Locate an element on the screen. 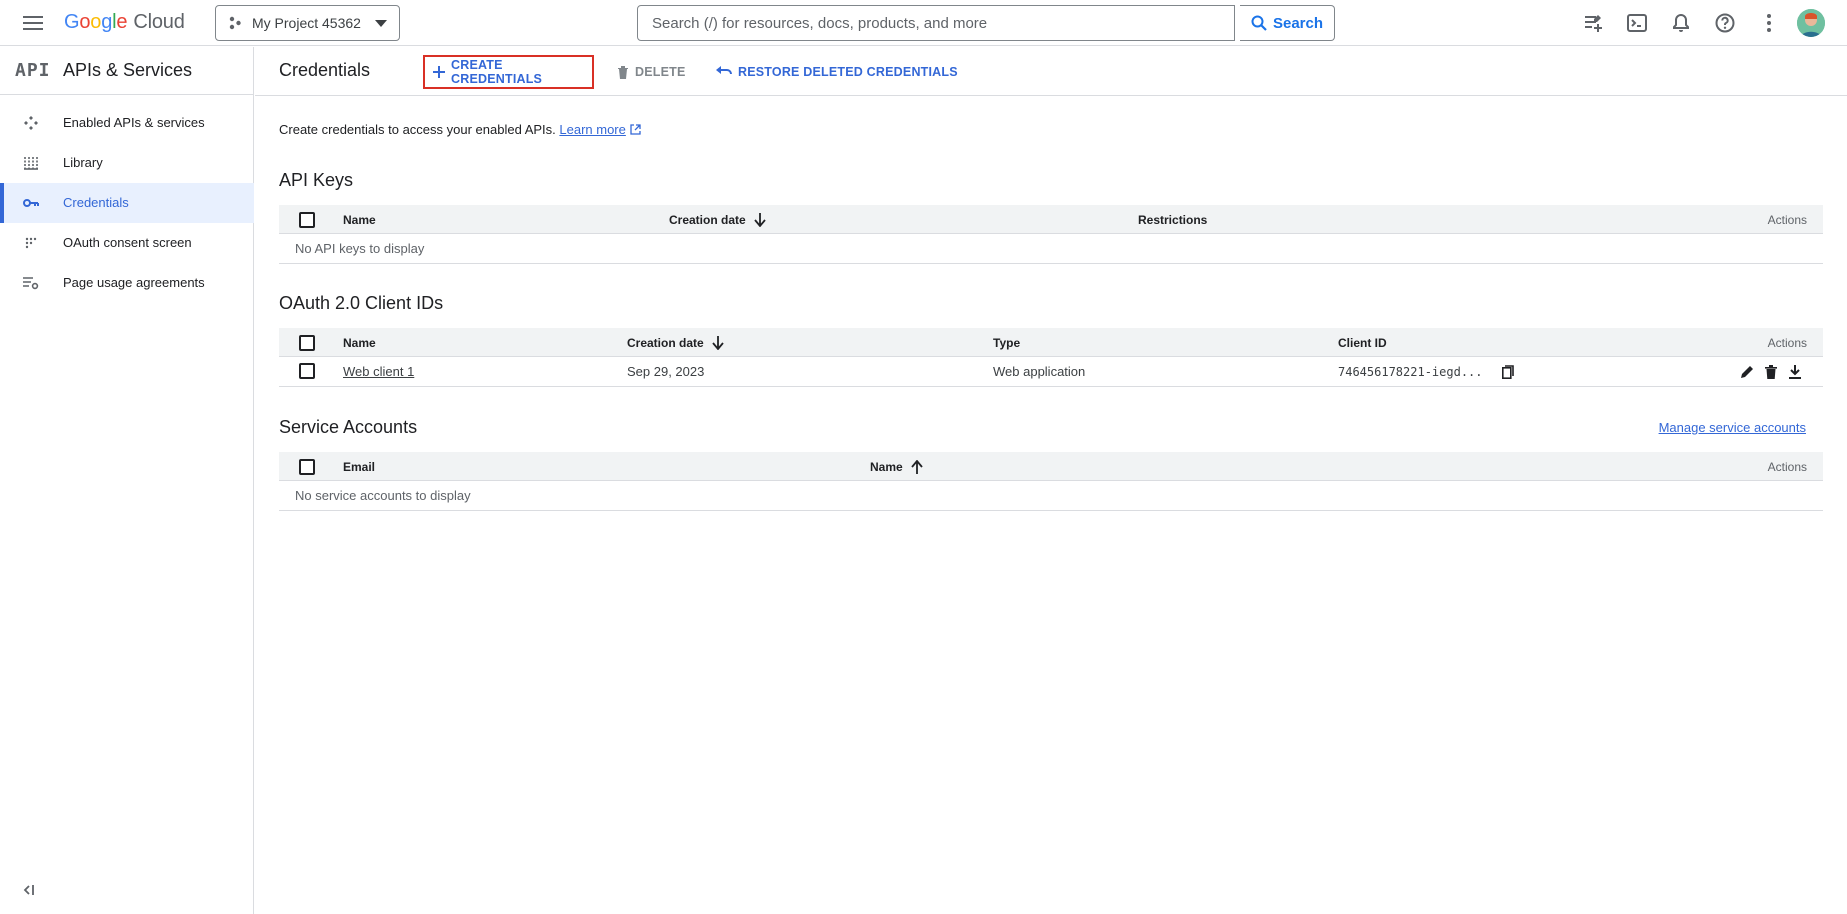 The image size is (1847, 914). sidebar-title: APIs & Services is located at coordinates (128, 70).